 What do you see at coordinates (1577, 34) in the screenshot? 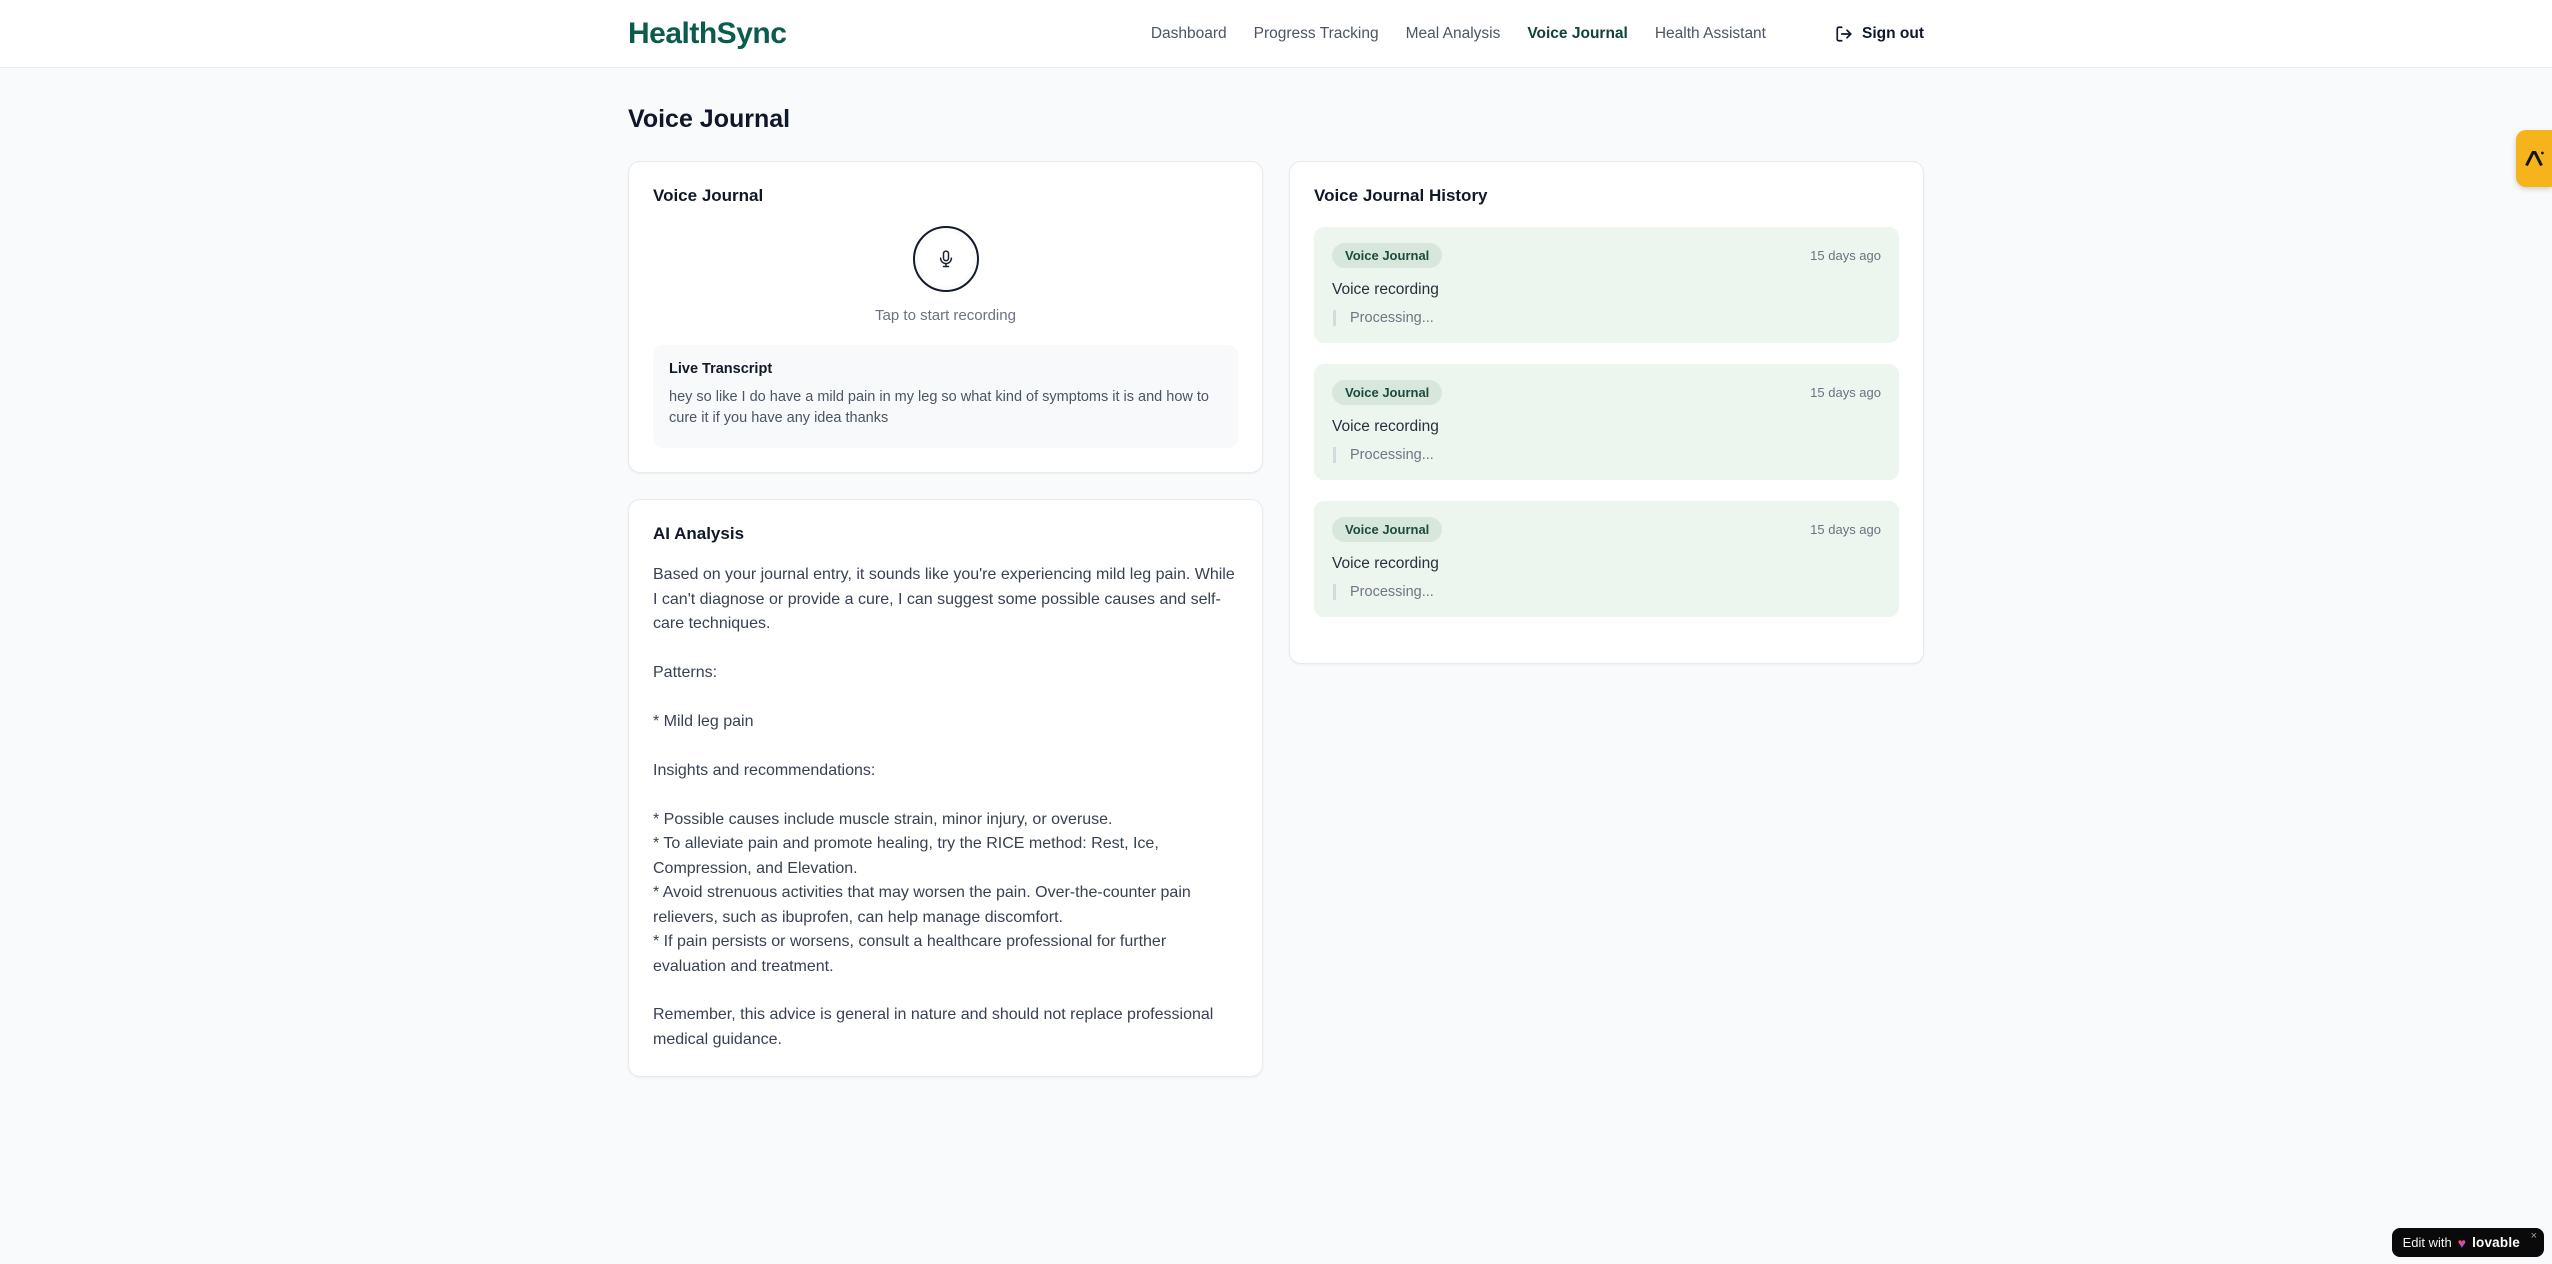
I see `nav-item-voice-journal: Voice Journal` at bounding box center [1577, 34].